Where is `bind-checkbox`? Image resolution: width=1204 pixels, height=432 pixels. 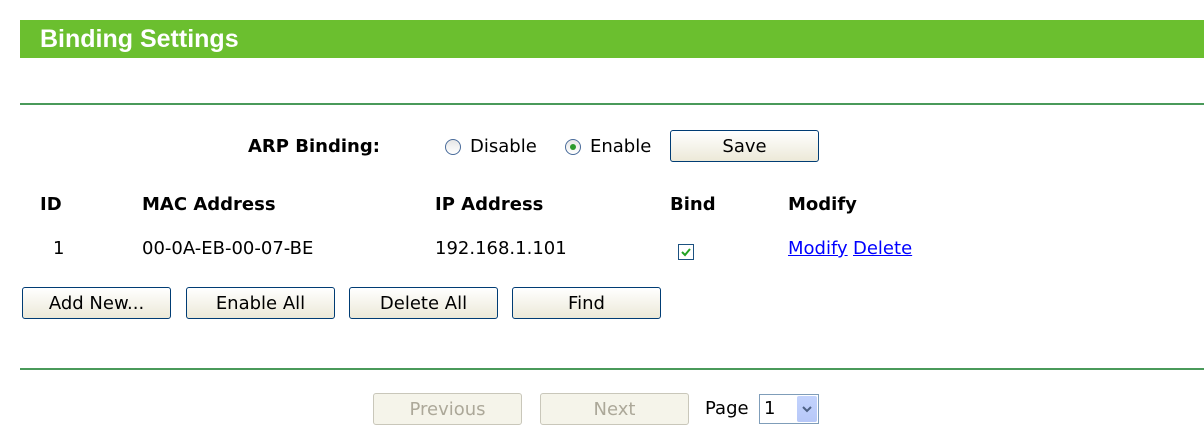 bind-checkbox is located at coordinates (686, 252).